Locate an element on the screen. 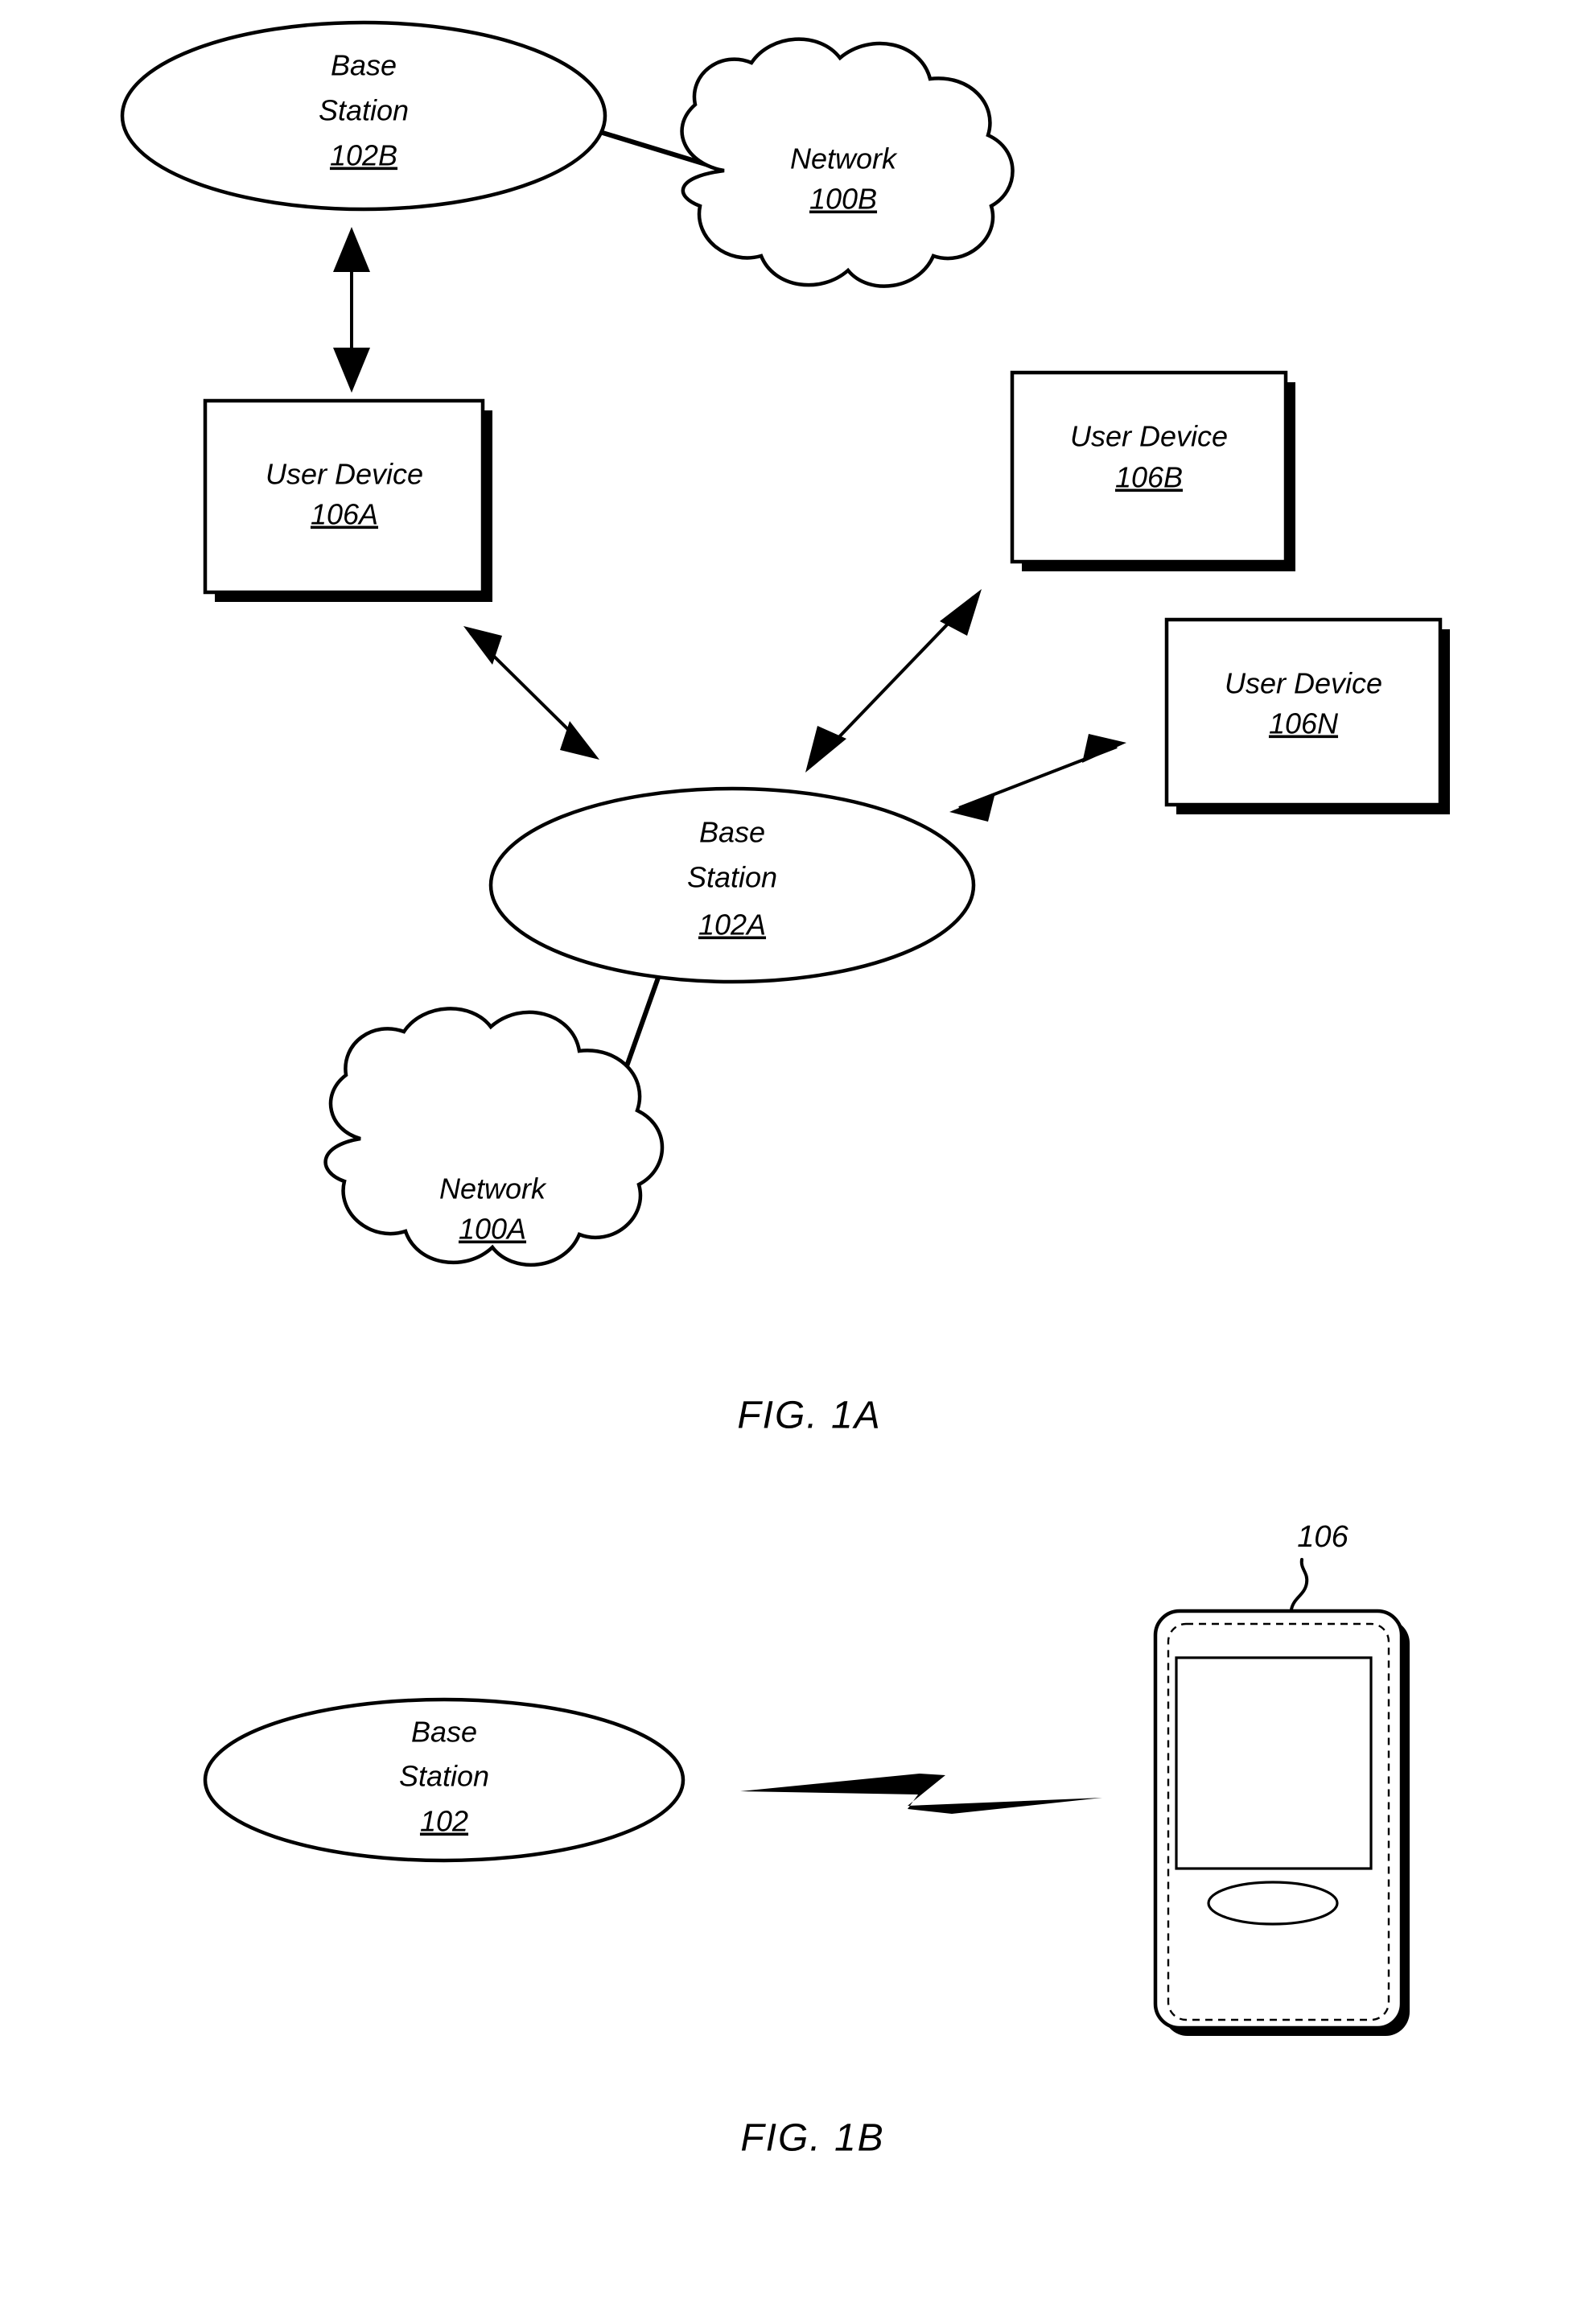 This screenshot has width=1577, height=2324. user-device-106A-label: User Device is located at coordinates (344, 474).